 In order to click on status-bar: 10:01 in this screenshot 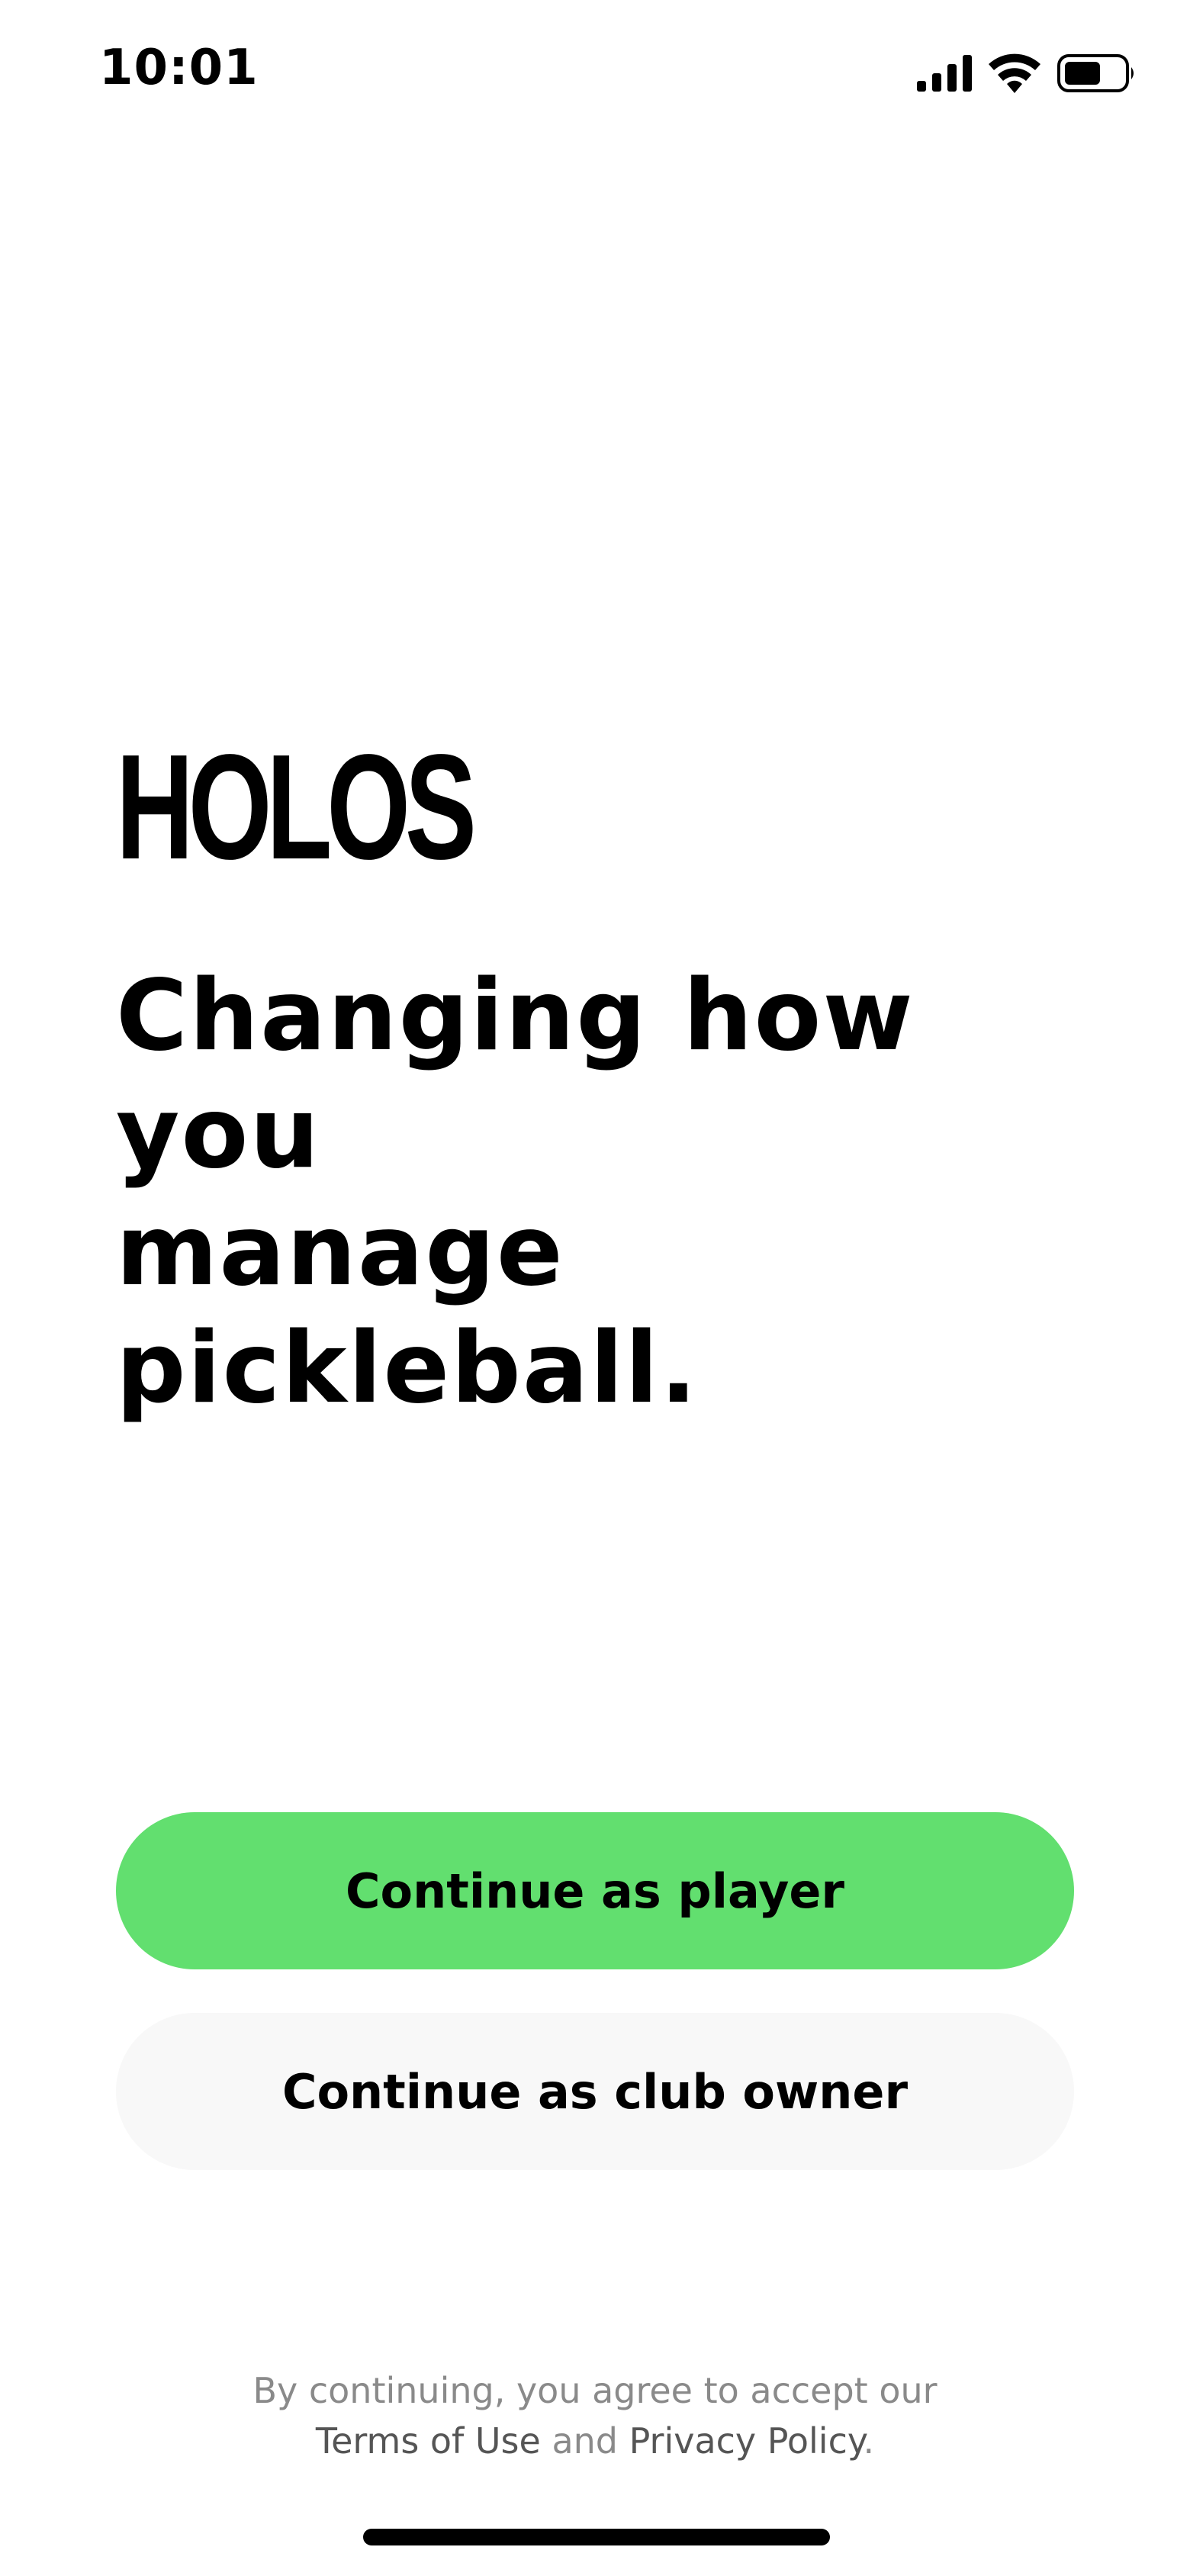, I will do `click(595, 72)`.